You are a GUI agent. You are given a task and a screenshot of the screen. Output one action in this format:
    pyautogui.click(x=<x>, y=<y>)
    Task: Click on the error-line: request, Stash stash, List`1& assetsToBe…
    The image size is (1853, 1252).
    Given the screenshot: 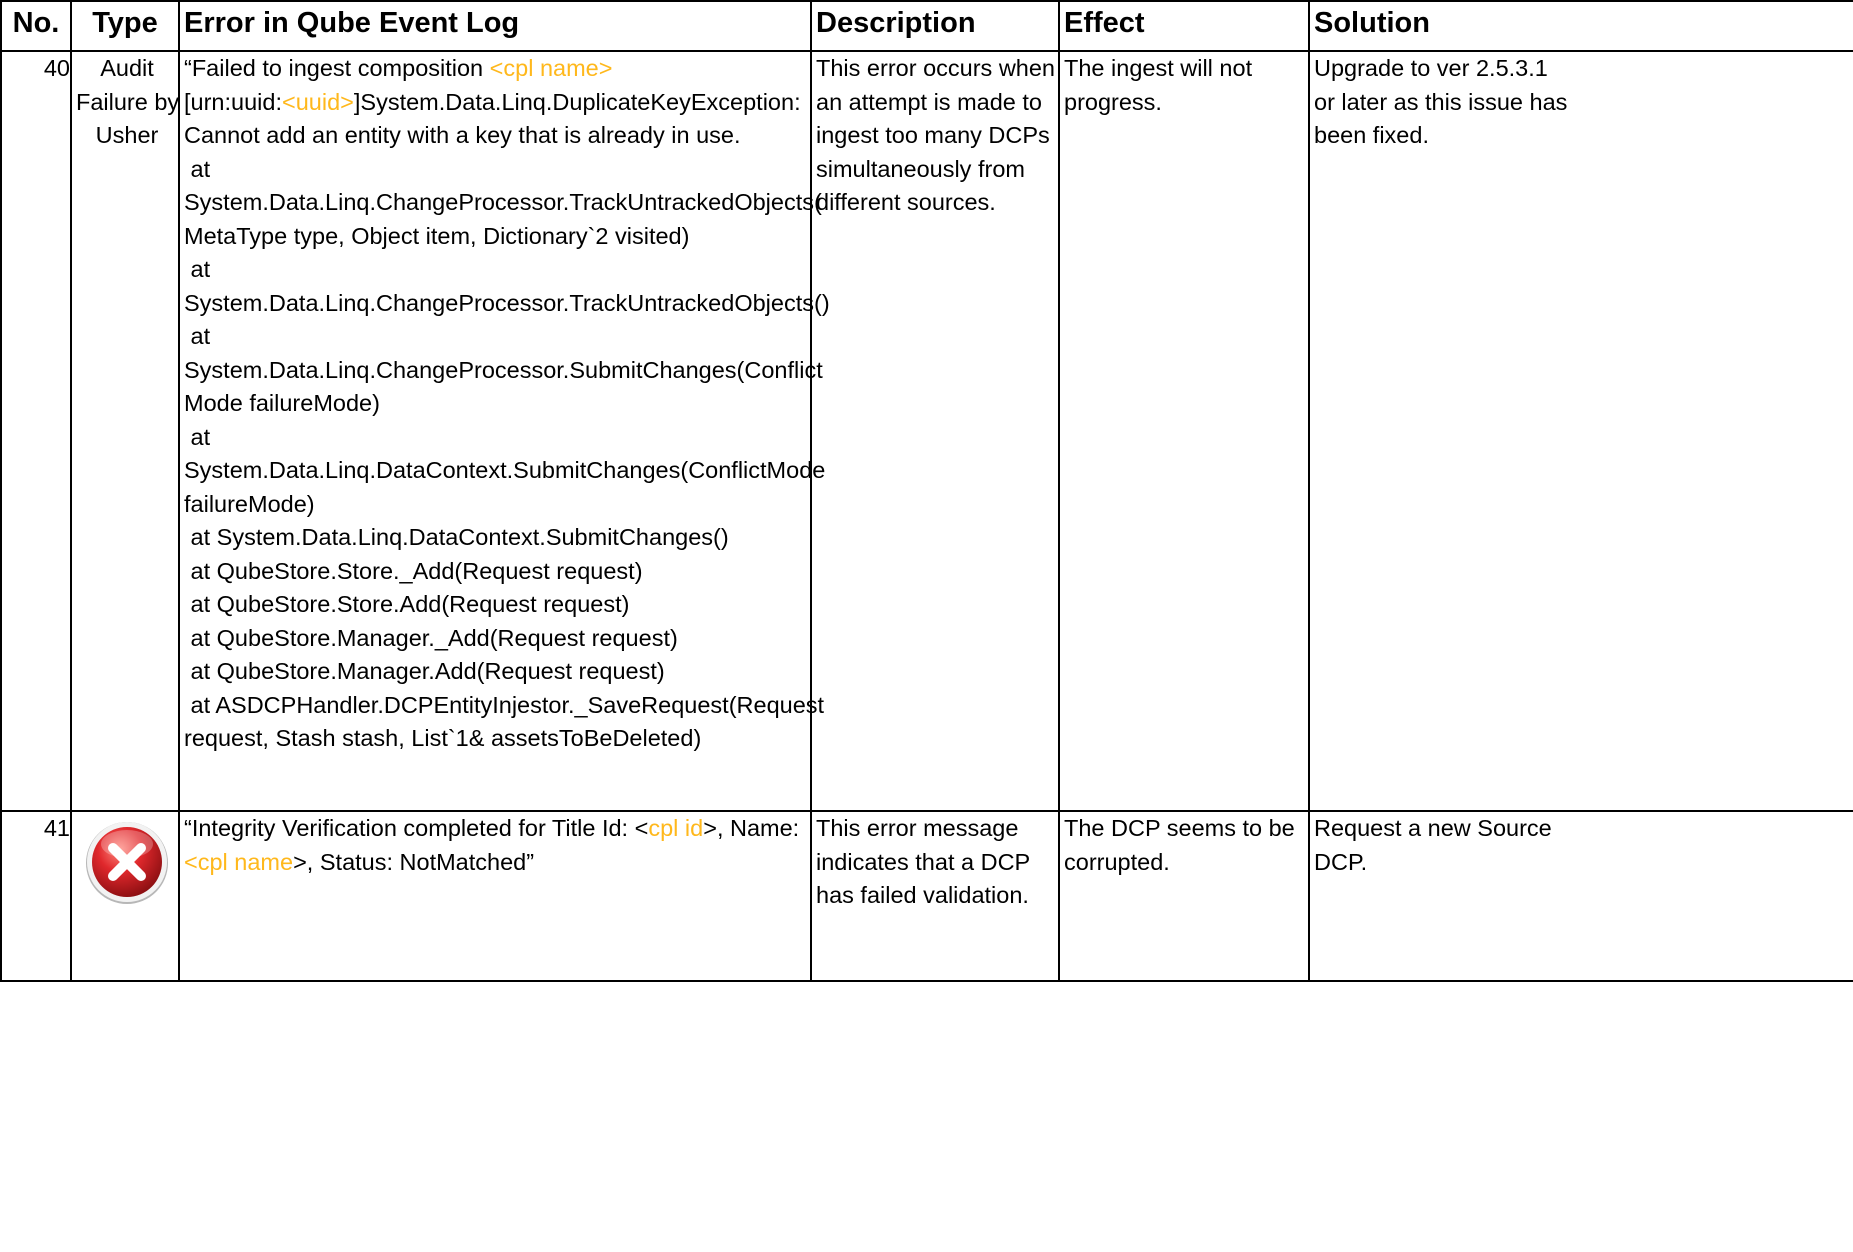 What is the action you would take?
    pyautogui.click(x=443, y=738)
    